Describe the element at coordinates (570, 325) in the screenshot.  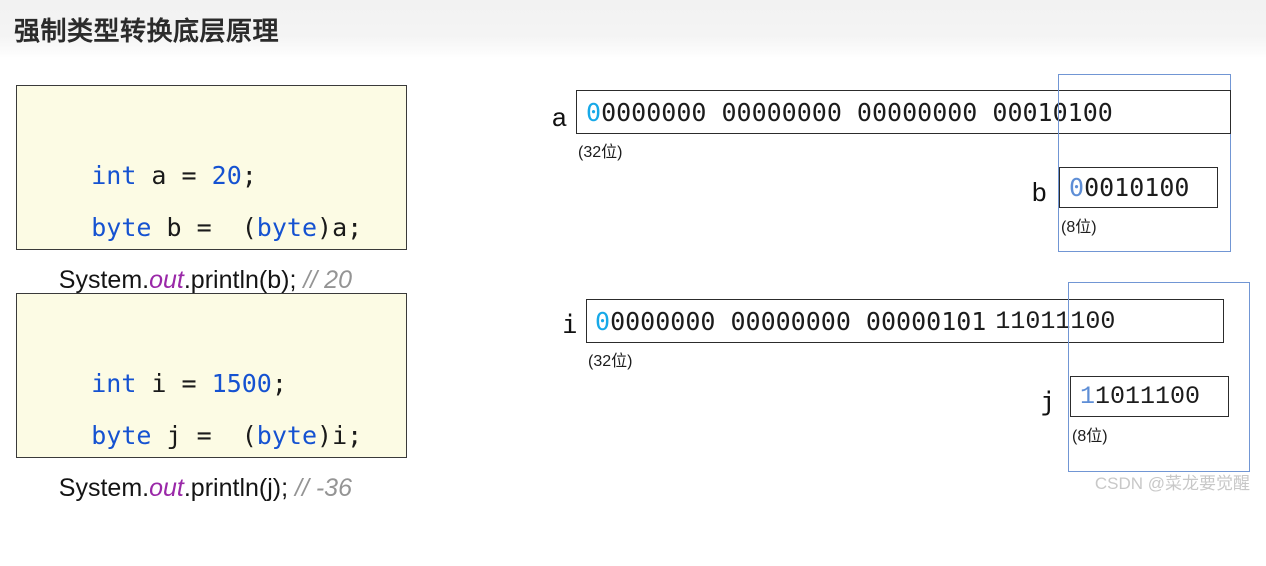
I see `variable-label-i: i` at that location.